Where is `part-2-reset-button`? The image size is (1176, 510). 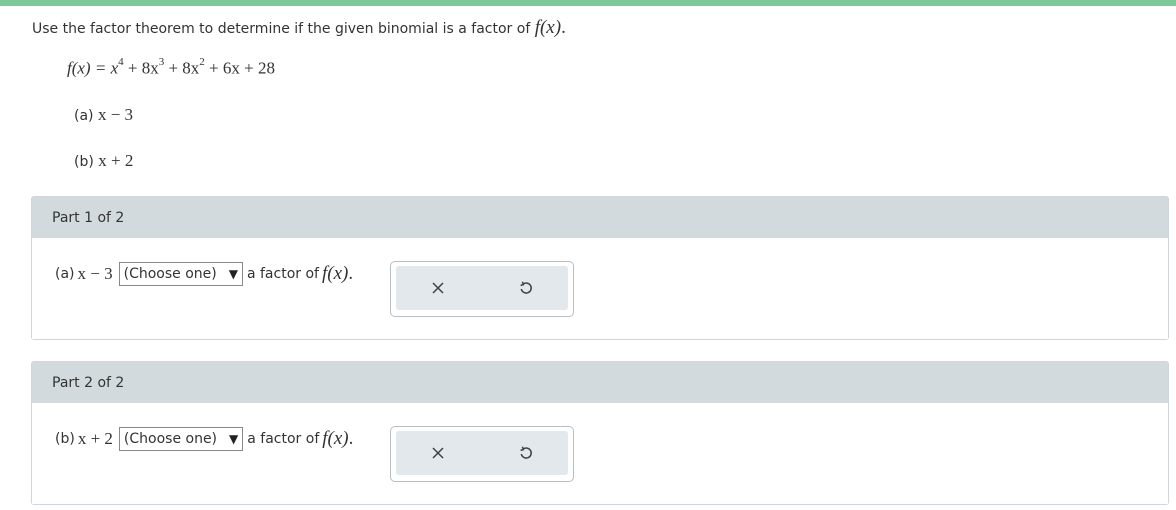 part-2-reset-button is located at coordinates (526, 453).